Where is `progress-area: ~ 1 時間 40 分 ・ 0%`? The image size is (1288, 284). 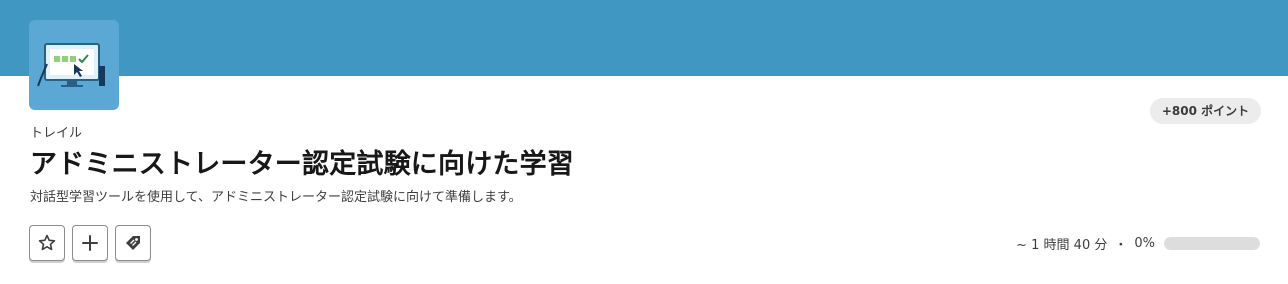
progress-area: ~ 1 時間 40 分 ・ 0% is located at coordinates (1138, 243).